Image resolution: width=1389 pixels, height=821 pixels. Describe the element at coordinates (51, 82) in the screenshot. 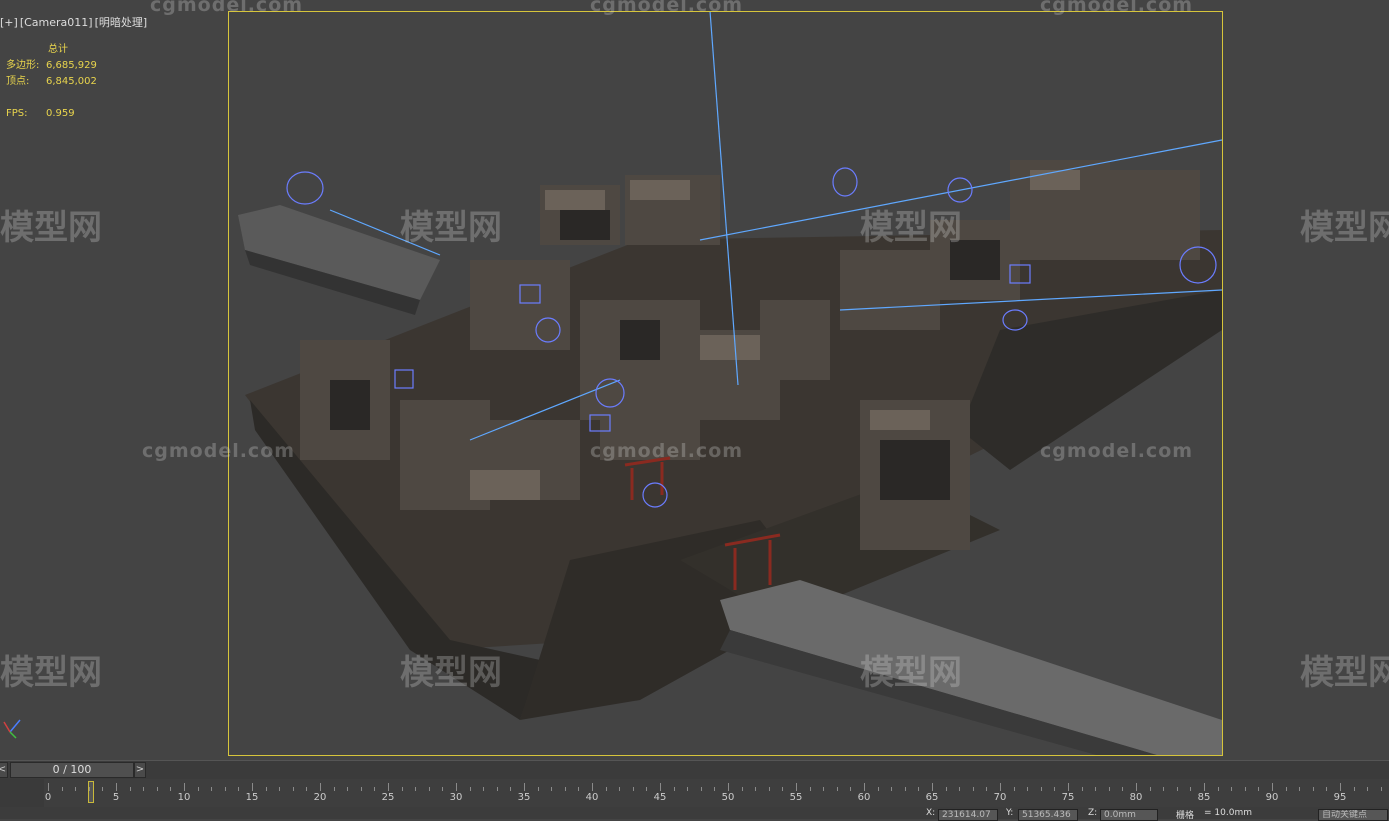

I see `scene-stats: 总计 多边形: 6,685,929 顶点: 6,845,002 FPS: 0.959` at that location.